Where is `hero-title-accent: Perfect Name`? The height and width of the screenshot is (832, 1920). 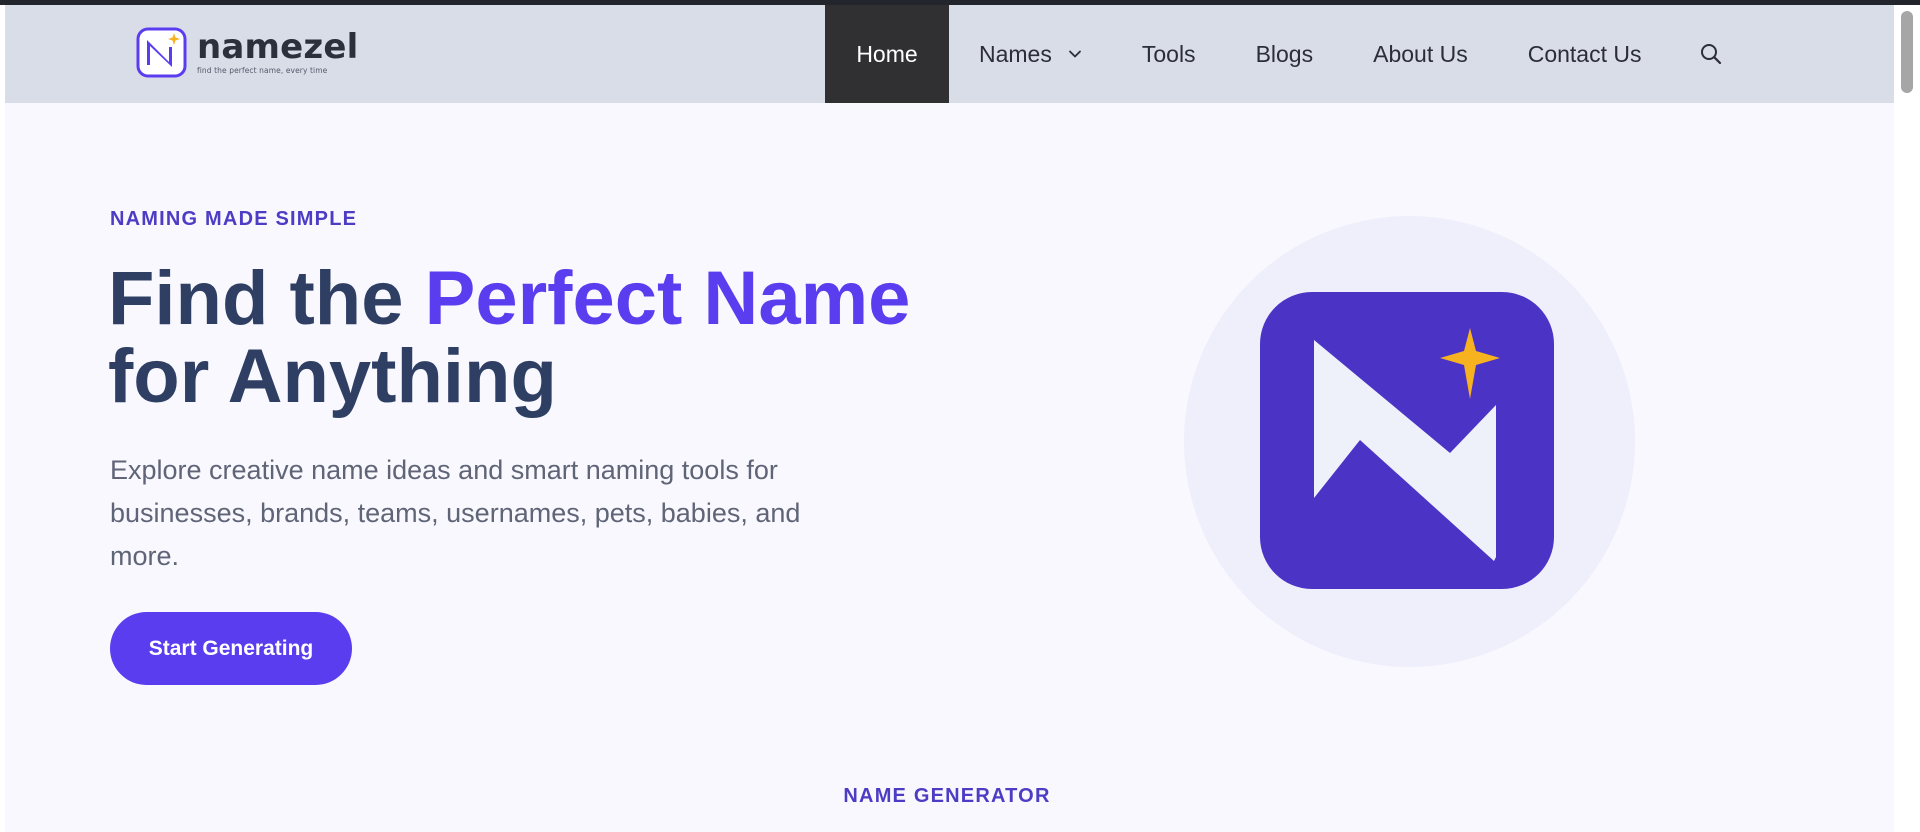 hero-title-accent: Perfect Name is located at coordinates (667, 298).